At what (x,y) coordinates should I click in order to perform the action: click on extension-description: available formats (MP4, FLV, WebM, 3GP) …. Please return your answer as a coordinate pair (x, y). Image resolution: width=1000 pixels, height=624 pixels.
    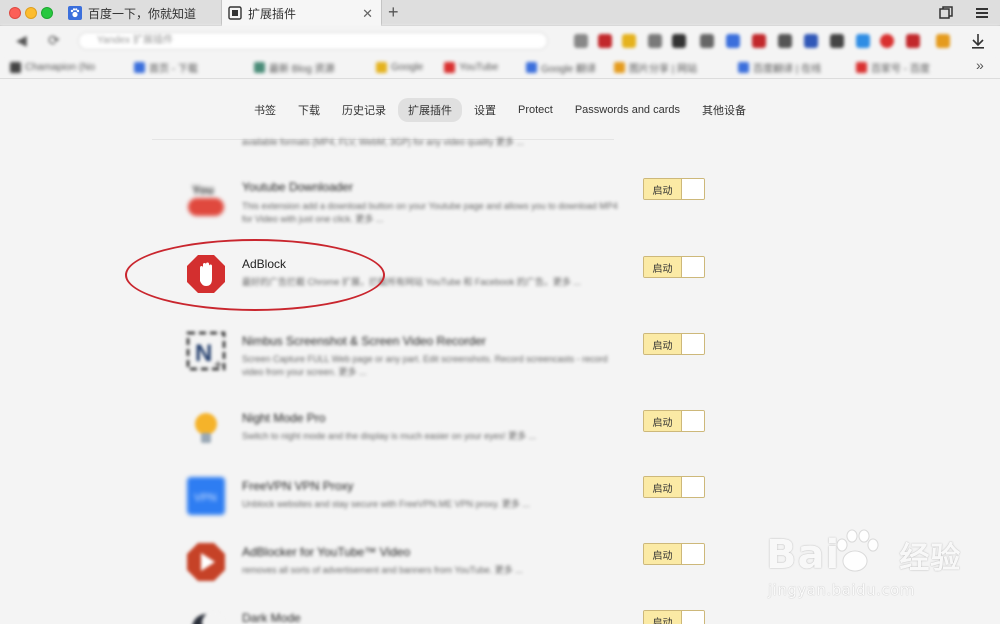
    Looking at the image, I should click on (383, 142).